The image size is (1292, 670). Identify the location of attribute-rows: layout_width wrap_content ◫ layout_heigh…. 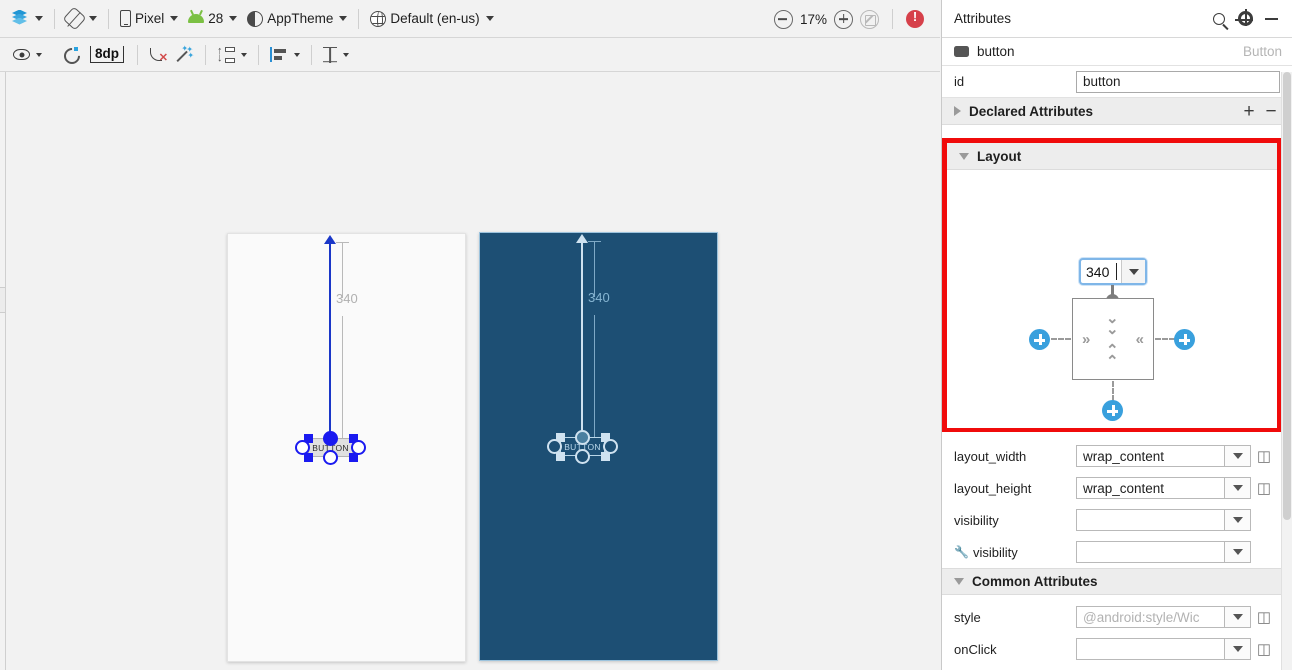
(1112, 552).